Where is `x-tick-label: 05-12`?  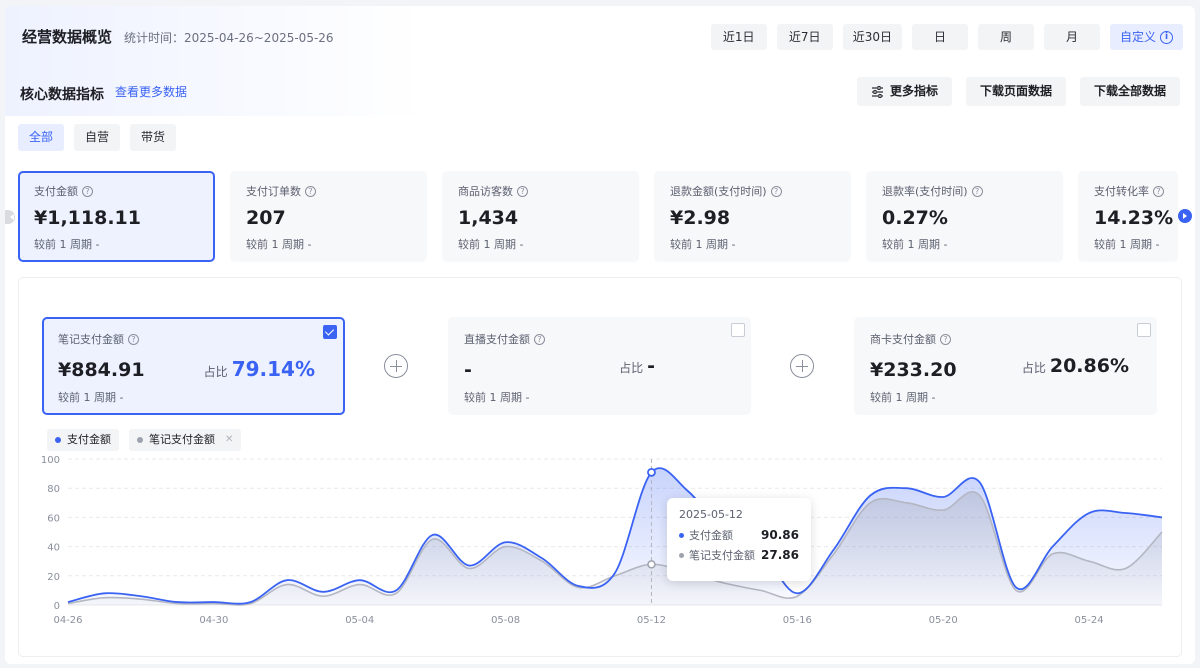 x-tick-label: 05-12 is located at coordinates (651, 620).